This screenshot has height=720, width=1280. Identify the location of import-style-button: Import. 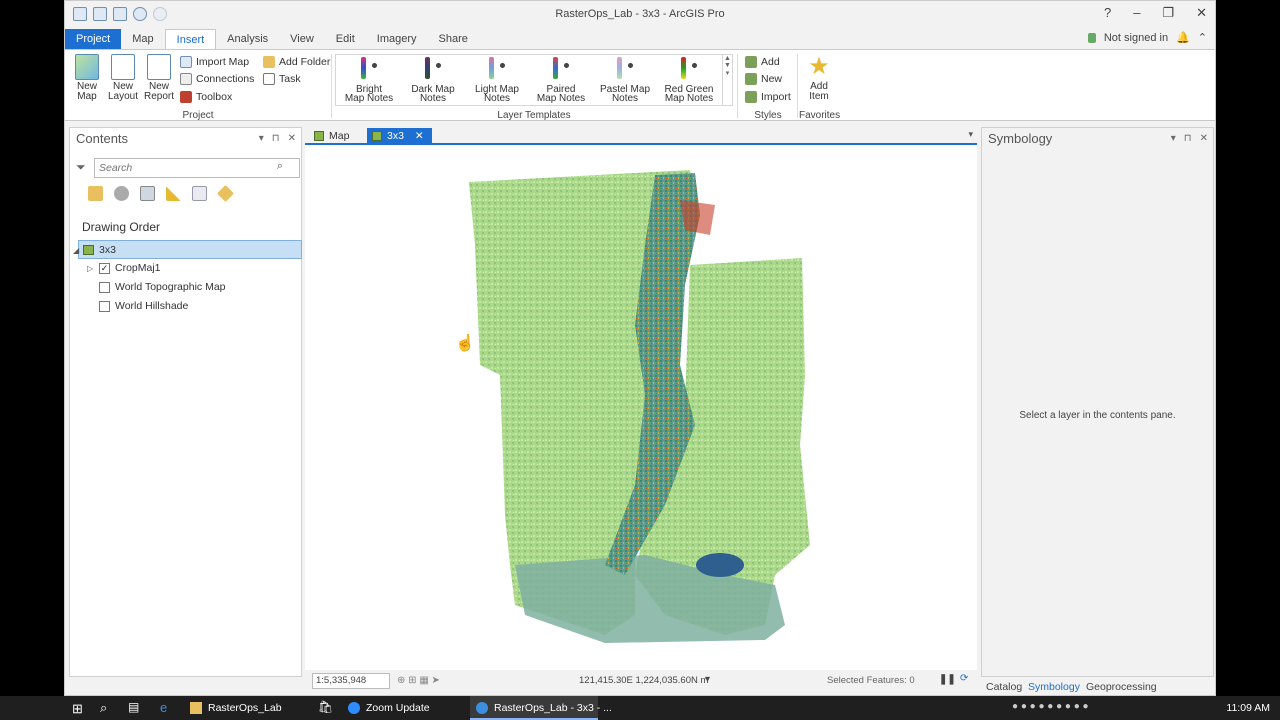
(768, 97).